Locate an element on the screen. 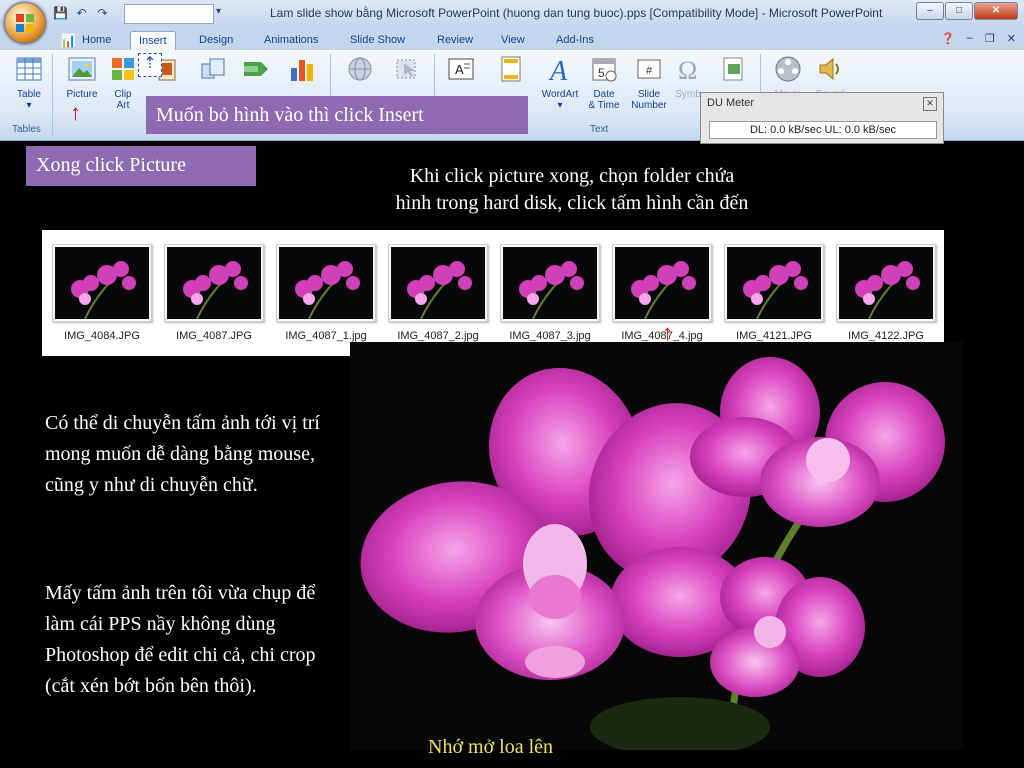 This screenshot has width=1024, height=768. svg-text: 5 is located at coordinates (601, 73).